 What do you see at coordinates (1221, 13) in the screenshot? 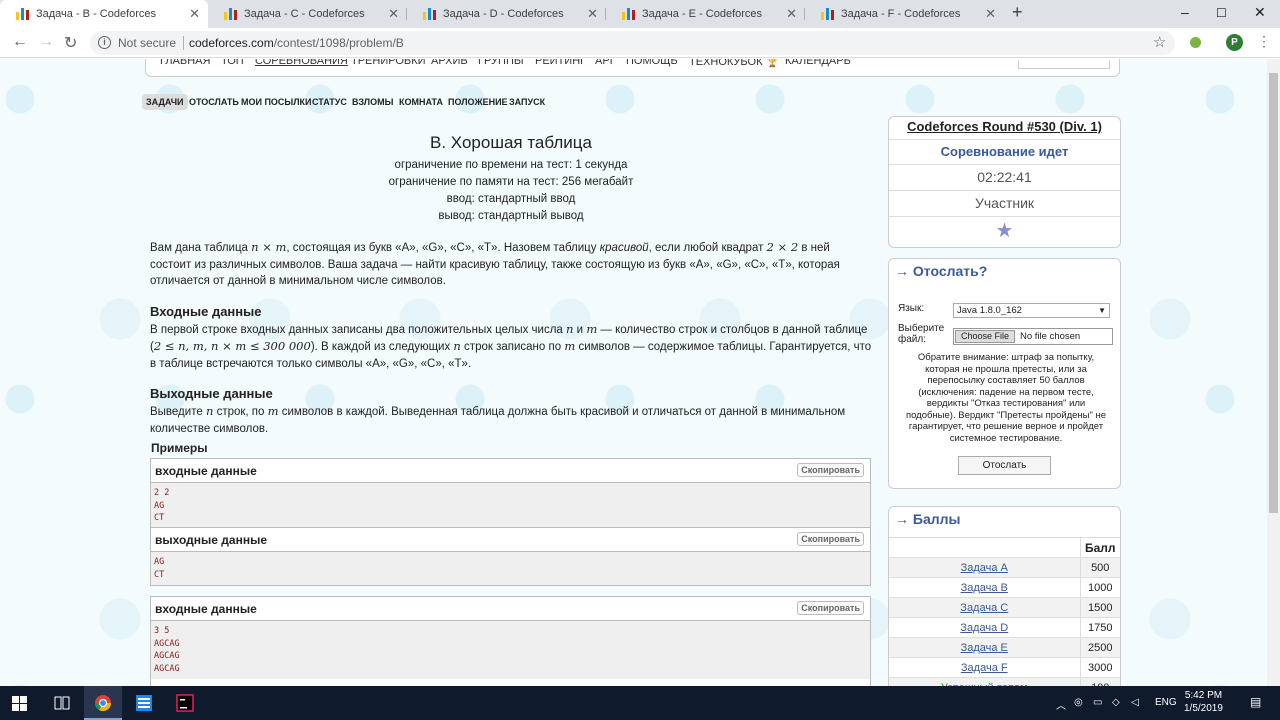
I see `maximize-icon: ☐` at bounding box center [1221, 13].